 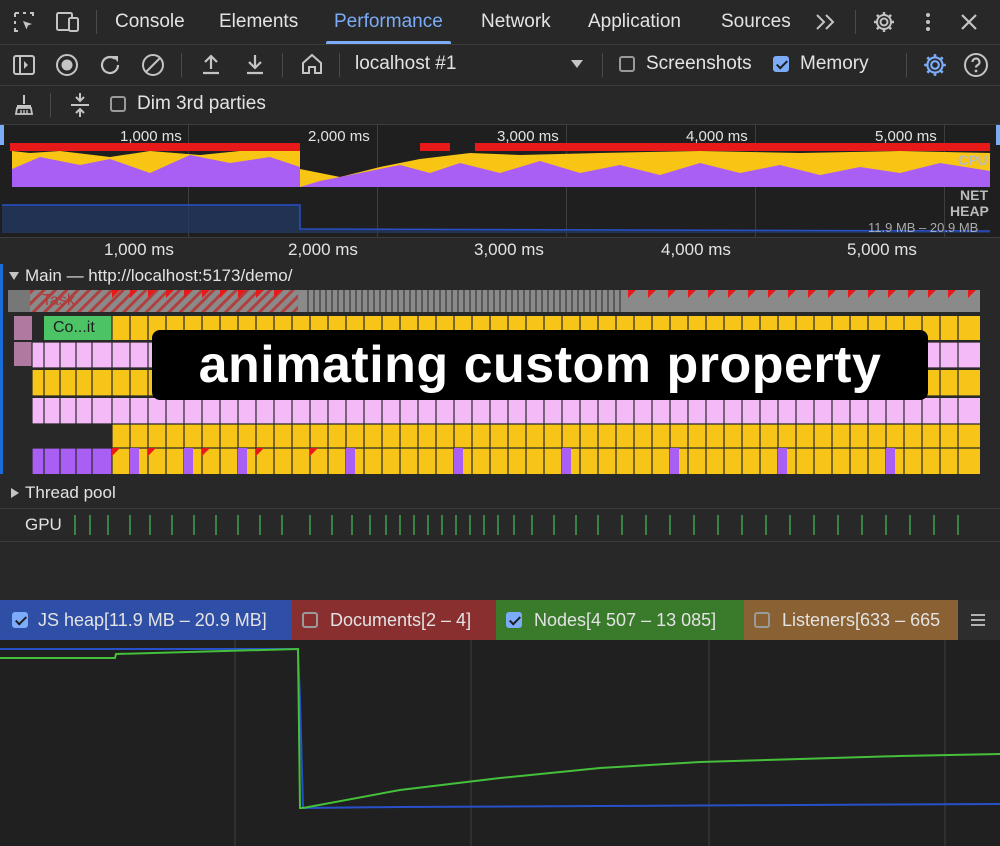 What do you see at coordinates (998, 135) in the screenshot?
I see `selection-handle-right` at bounding box center [998, 135].